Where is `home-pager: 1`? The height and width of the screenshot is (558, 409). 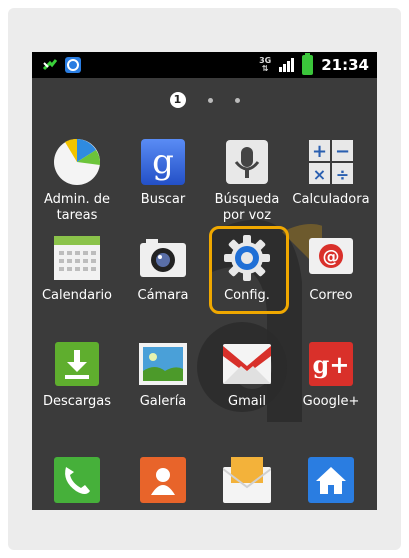 home-pager: 1 is located at coordinates (204, 100).